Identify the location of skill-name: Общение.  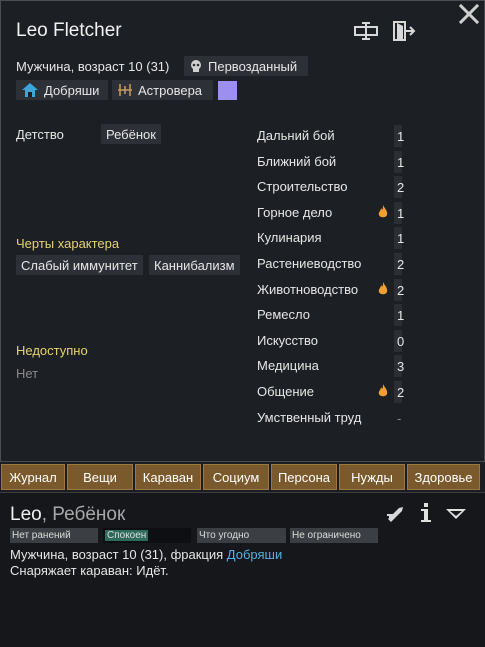
(286, 391).